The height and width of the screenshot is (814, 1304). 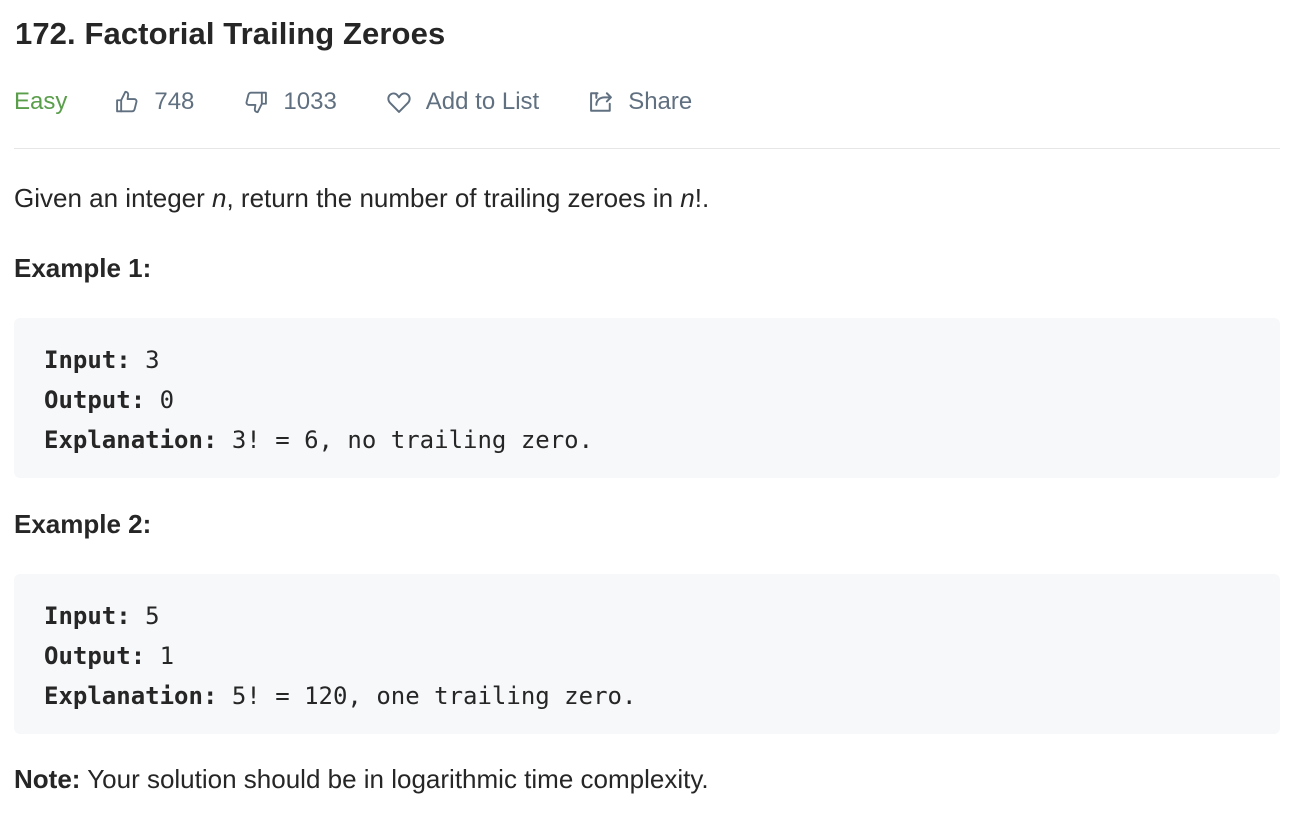 What do you see at coordinates (310, 101) in the screenshot?
I see `dislike-count: 1033` at bounding box center [310, 101].